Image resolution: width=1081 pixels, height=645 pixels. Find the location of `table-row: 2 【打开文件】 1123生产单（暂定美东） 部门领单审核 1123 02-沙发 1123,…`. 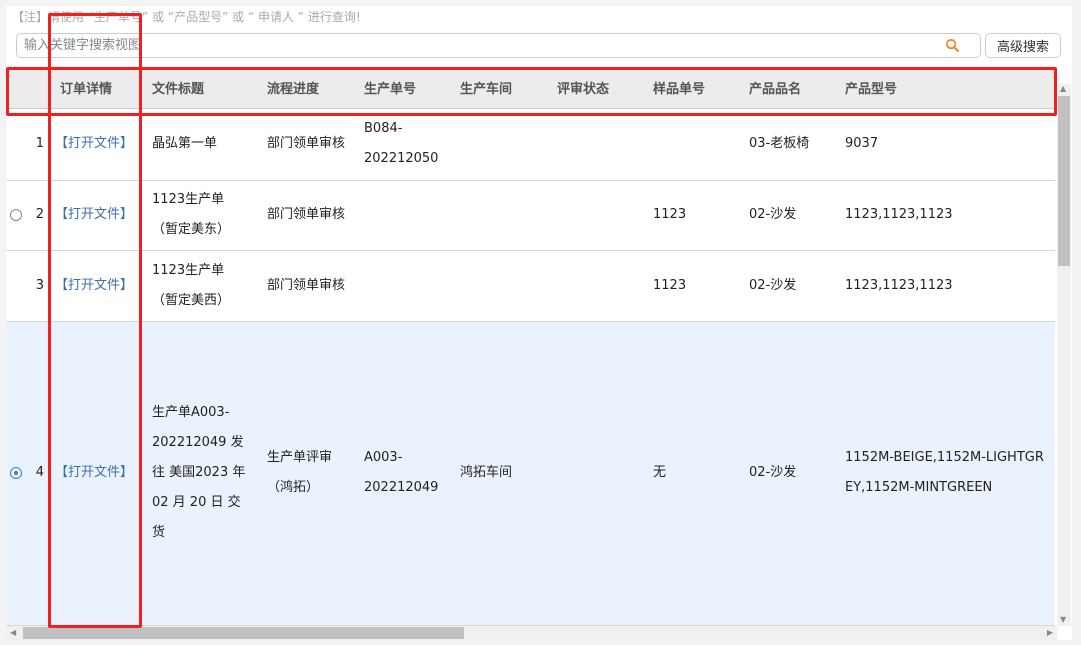

table-row: 2 【打开文件】 1123生产单（暂定美东） 部门领单审核 1123 02-沙发 1123,… is located at coordinates (530, 215).